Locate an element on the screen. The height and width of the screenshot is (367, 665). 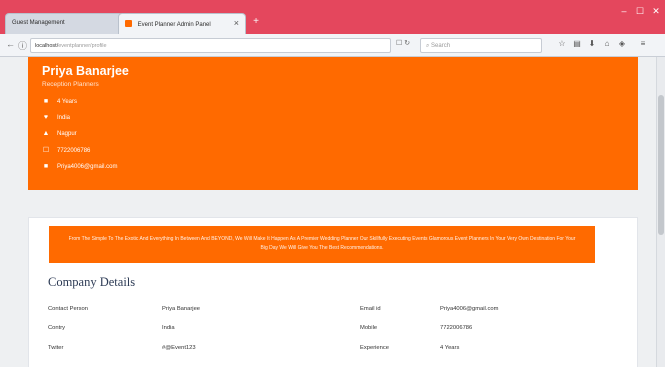
country-line: ♥ India is located at coordinates (56, 117).